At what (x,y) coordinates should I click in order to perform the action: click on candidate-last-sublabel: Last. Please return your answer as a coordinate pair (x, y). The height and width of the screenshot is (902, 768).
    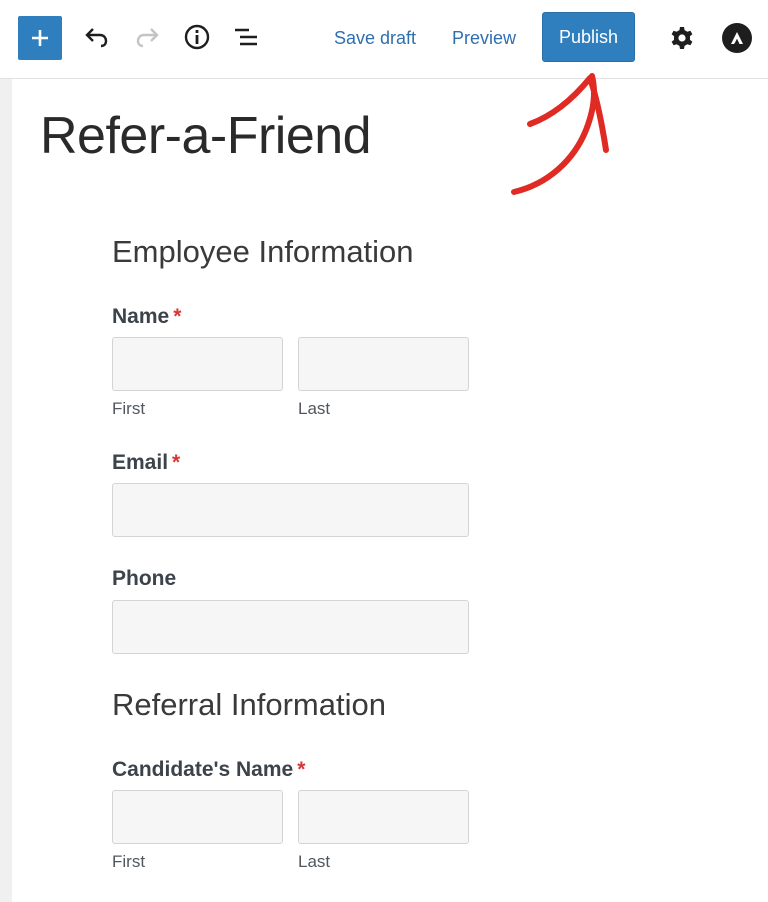
    Looking at the image, I should click on (314, 861).